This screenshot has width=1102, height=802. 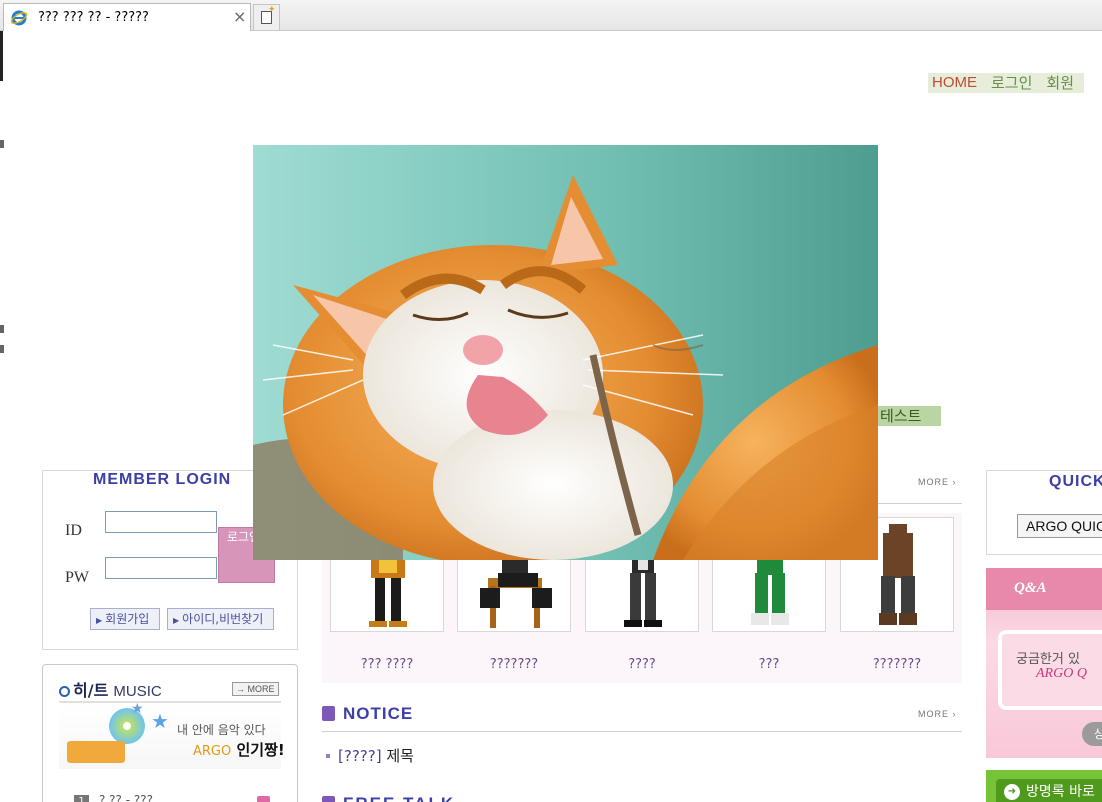 What do you see at coordinates (221, 730) in the screenshot?
I see `banner-slogan: 내 안에 음악 있다` at bounding box center [221, 730].